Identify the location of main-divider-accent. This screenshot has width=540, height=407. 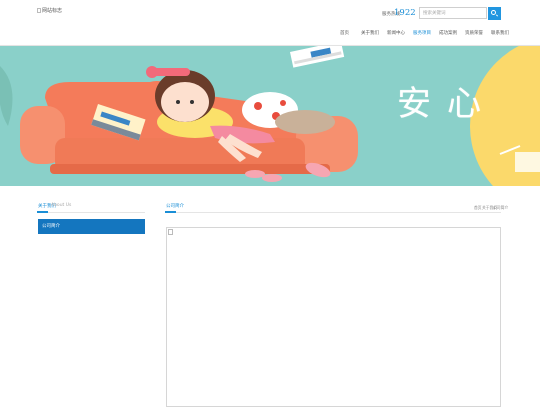
(170, 212).